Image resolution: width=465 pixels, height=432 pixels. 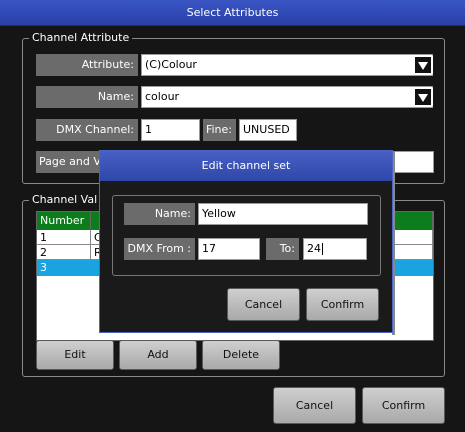 I want to click on dialog-cancel-button: Cancel, so click(x=263, y=304).